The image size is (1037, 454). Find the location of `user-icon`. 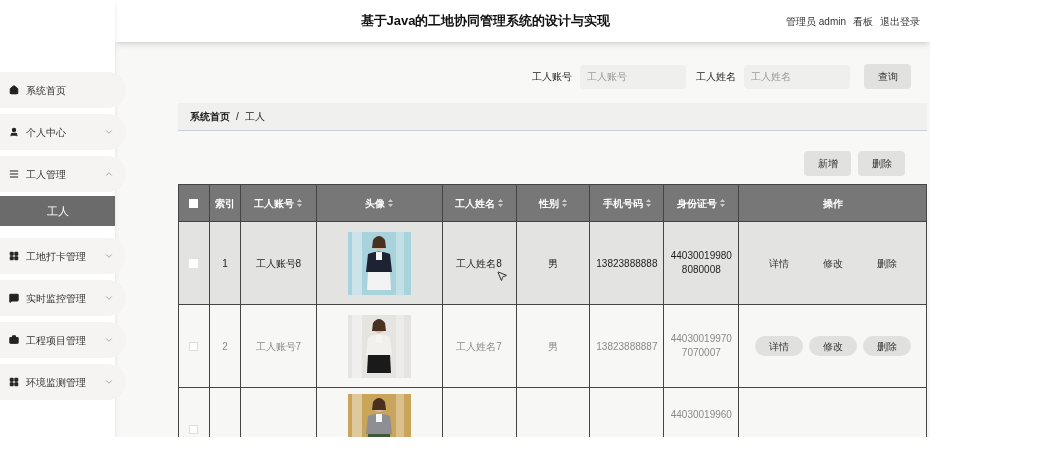

user-icon is located at coordinates (14, 132).